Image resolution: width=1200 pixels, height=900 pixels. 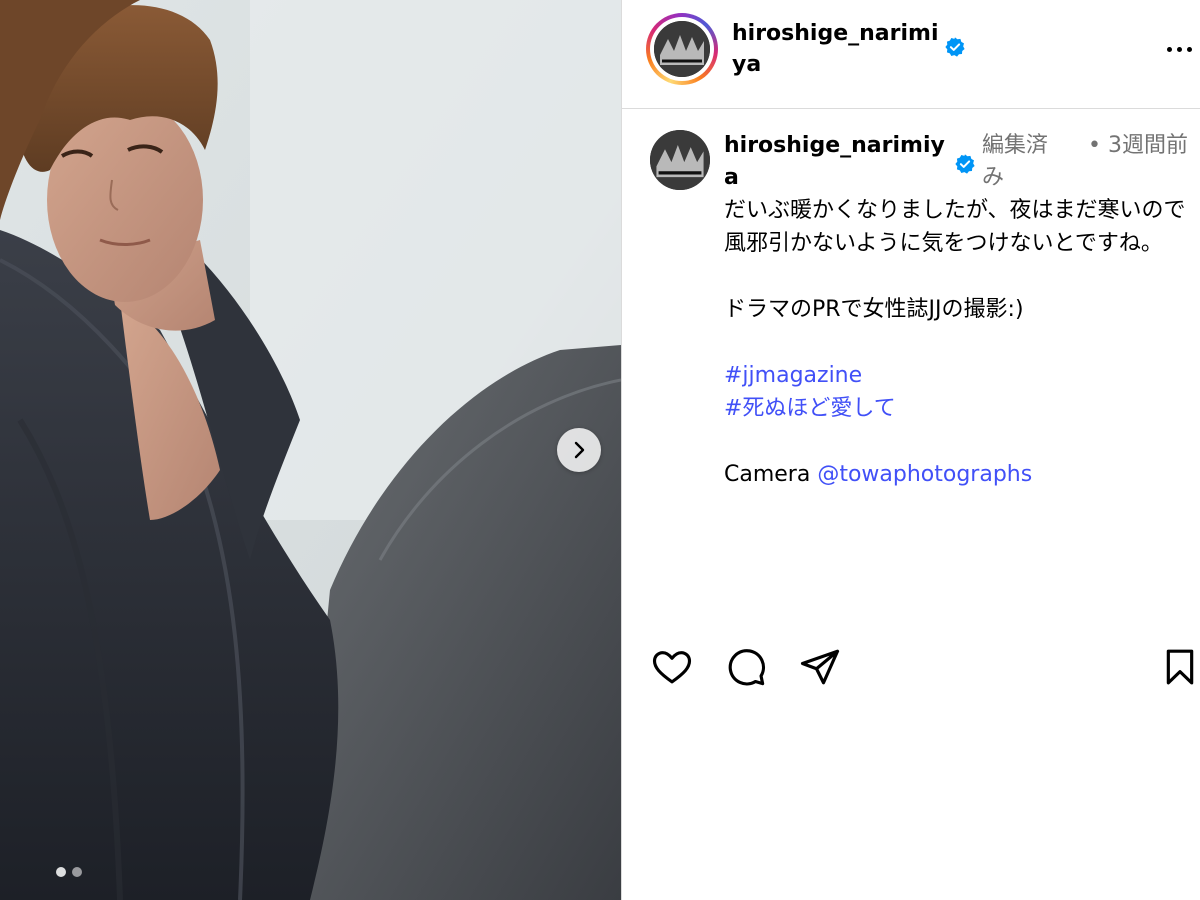 I want to click on heart-icon, so click(x=672, y=667).